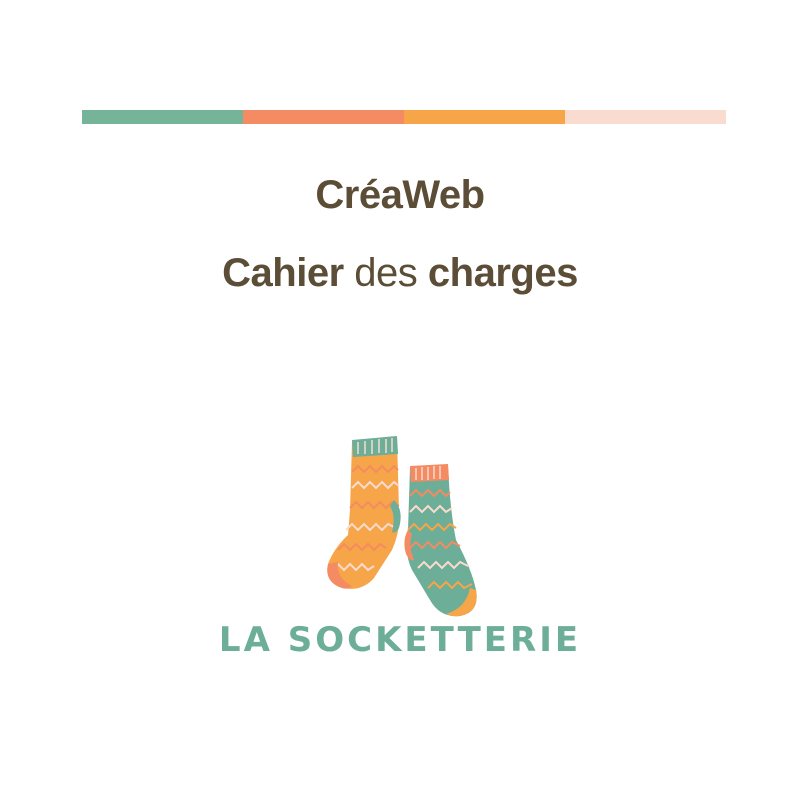 This screenshot has height=800, width=800. Describe the element at coordinates (402, 526) in the screenshot. I see `socks-icon` at that location.